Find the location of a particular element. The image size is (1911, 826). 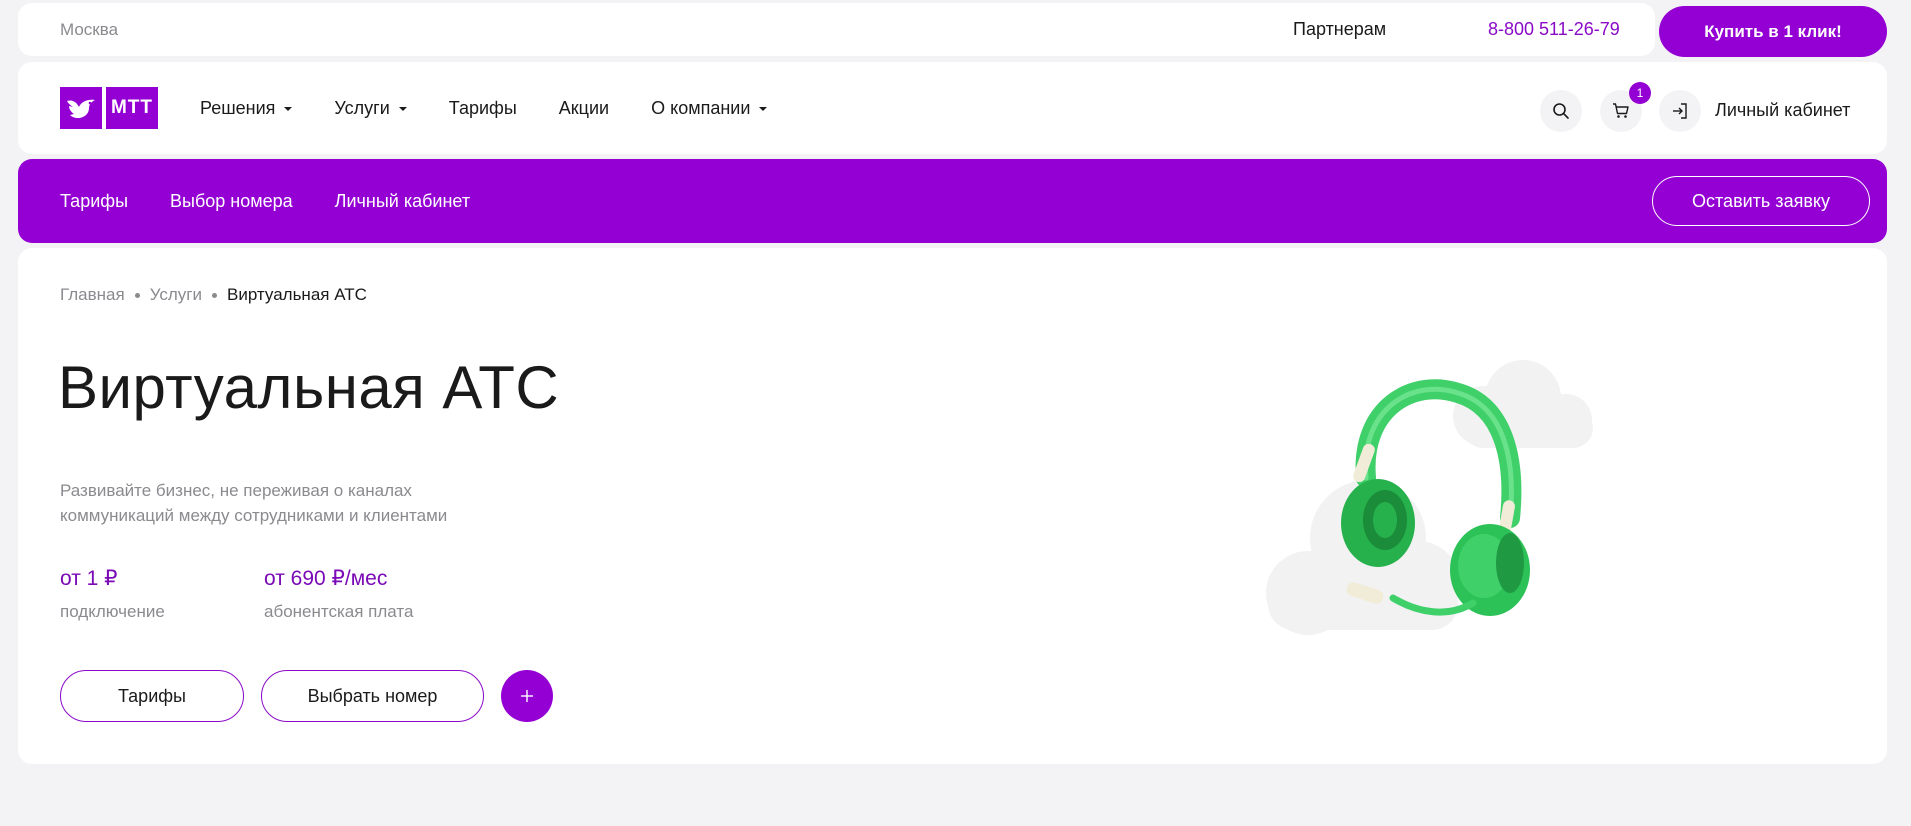

section-nav: Тарифы Выбор номера Личный кабинет is located at coordinates (286, 201).